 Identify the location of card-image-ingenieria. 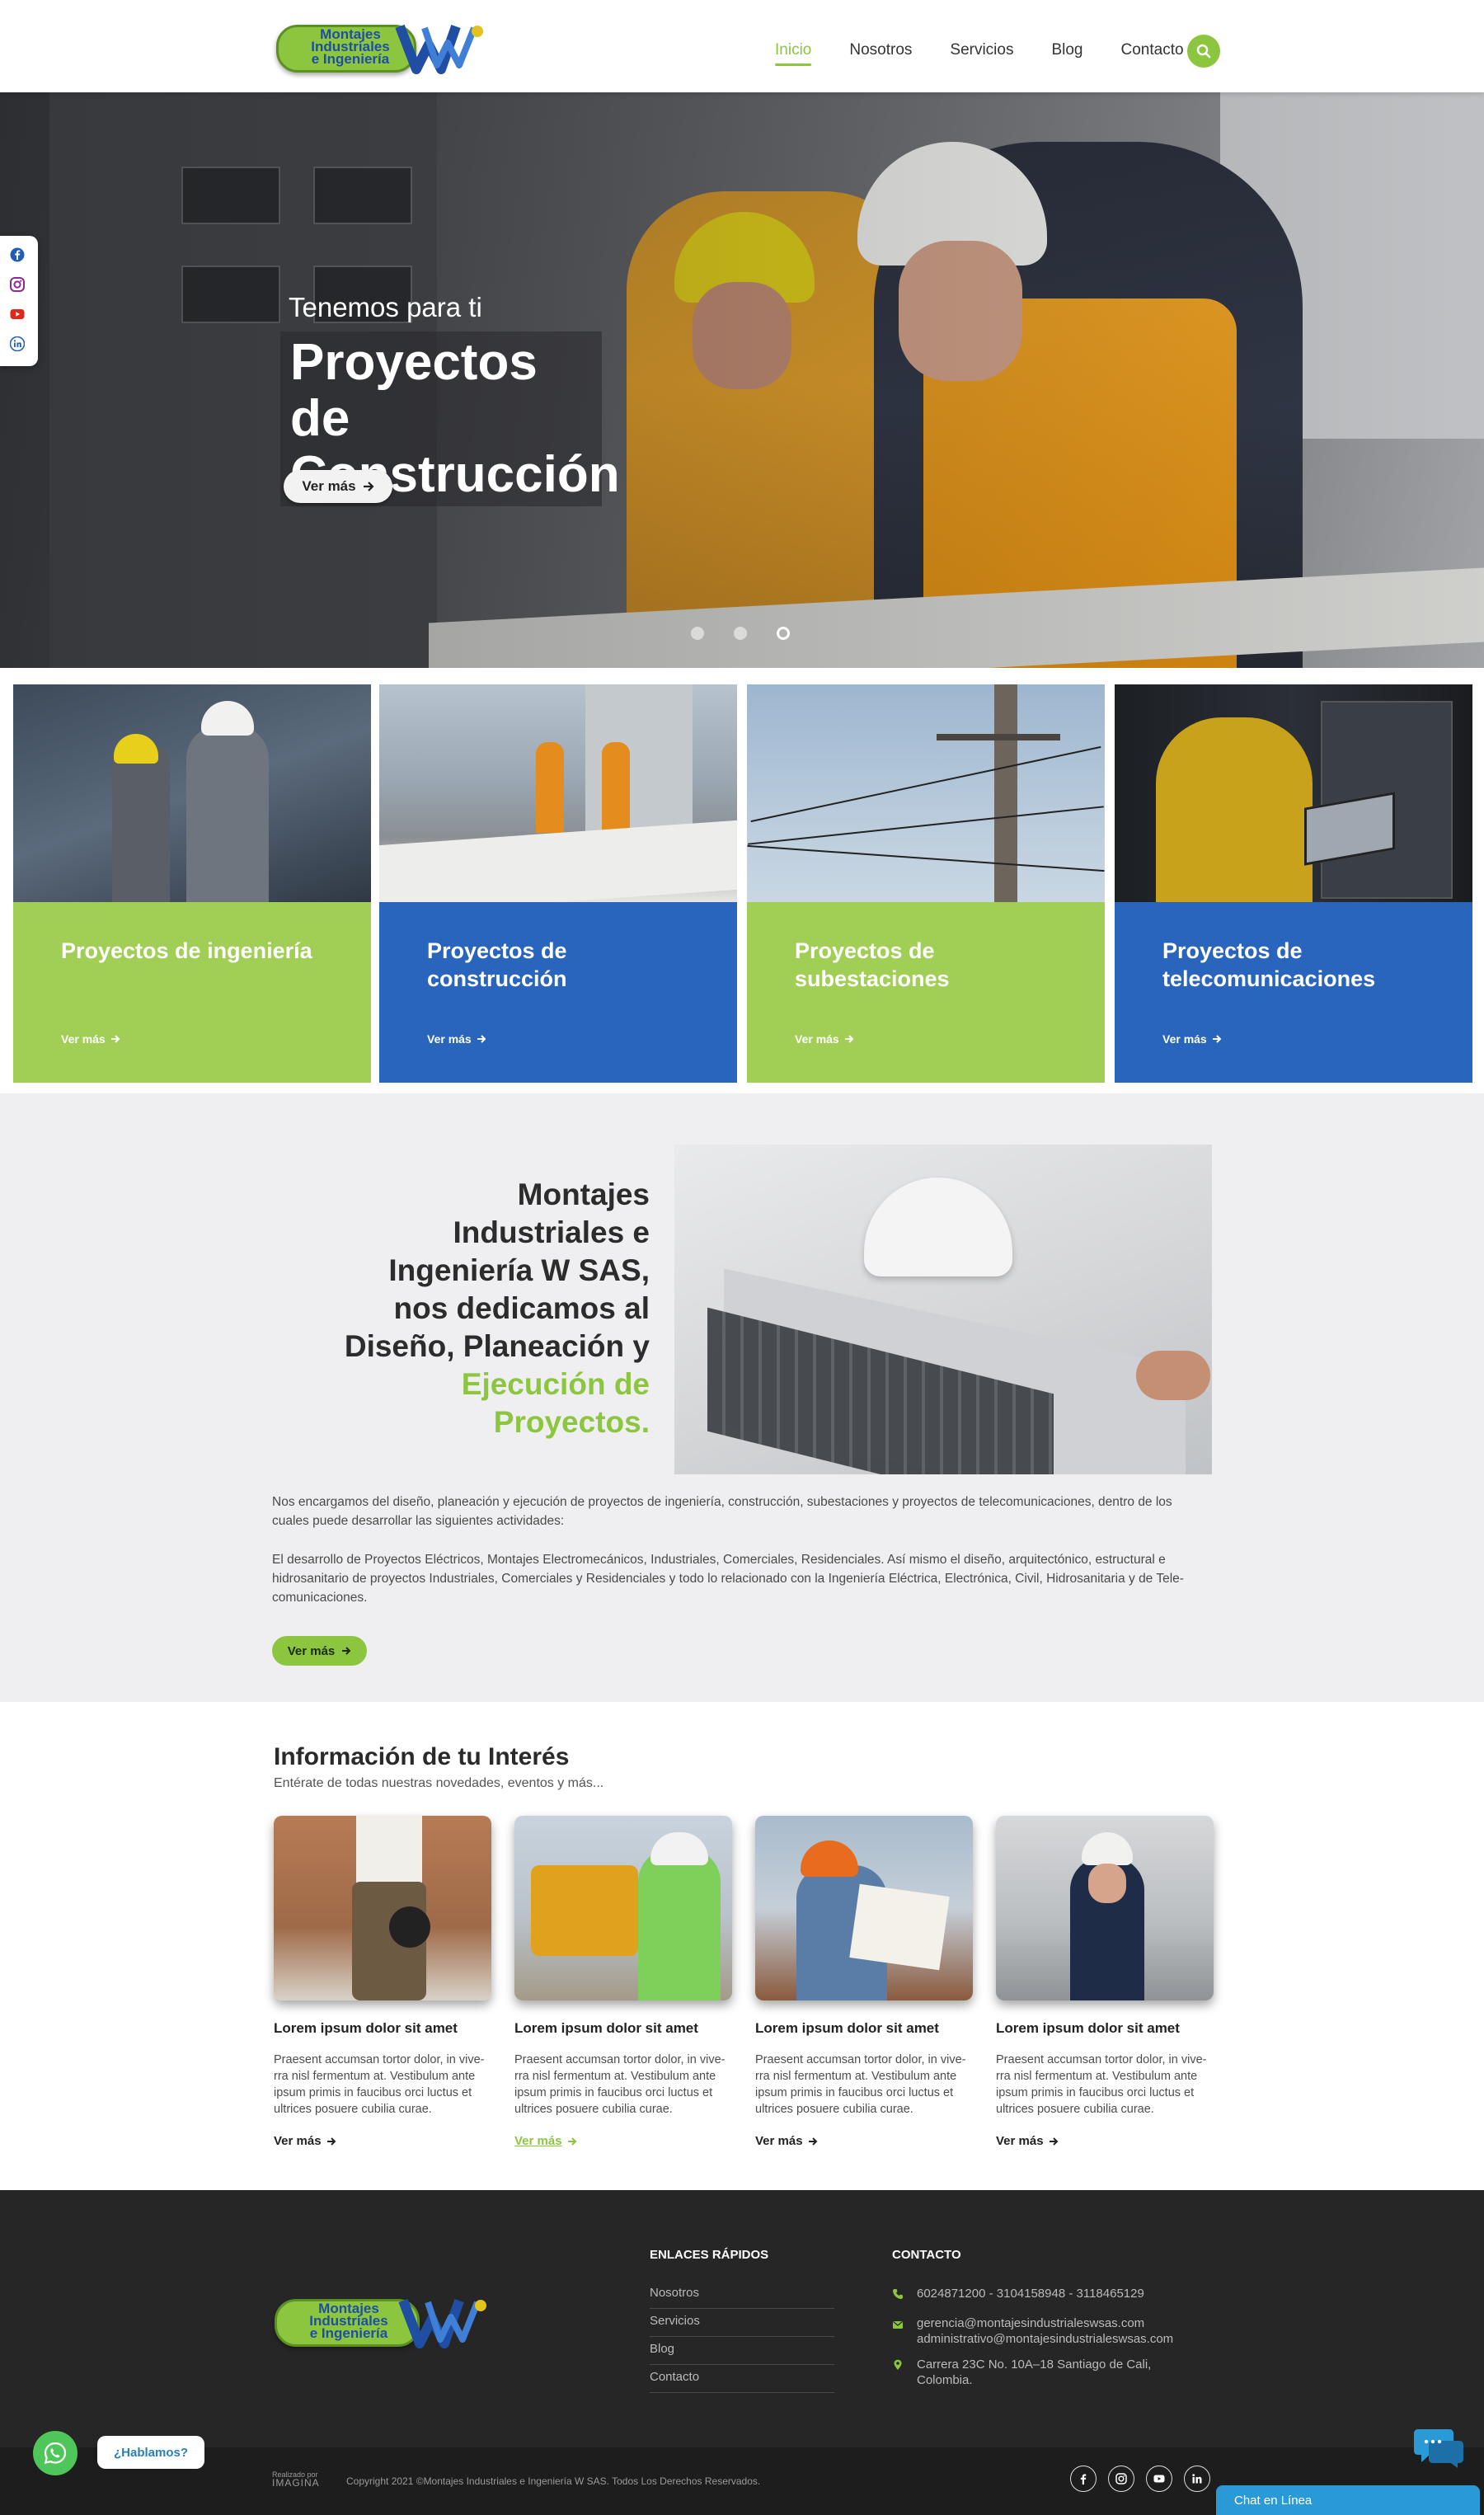
(192, 793).